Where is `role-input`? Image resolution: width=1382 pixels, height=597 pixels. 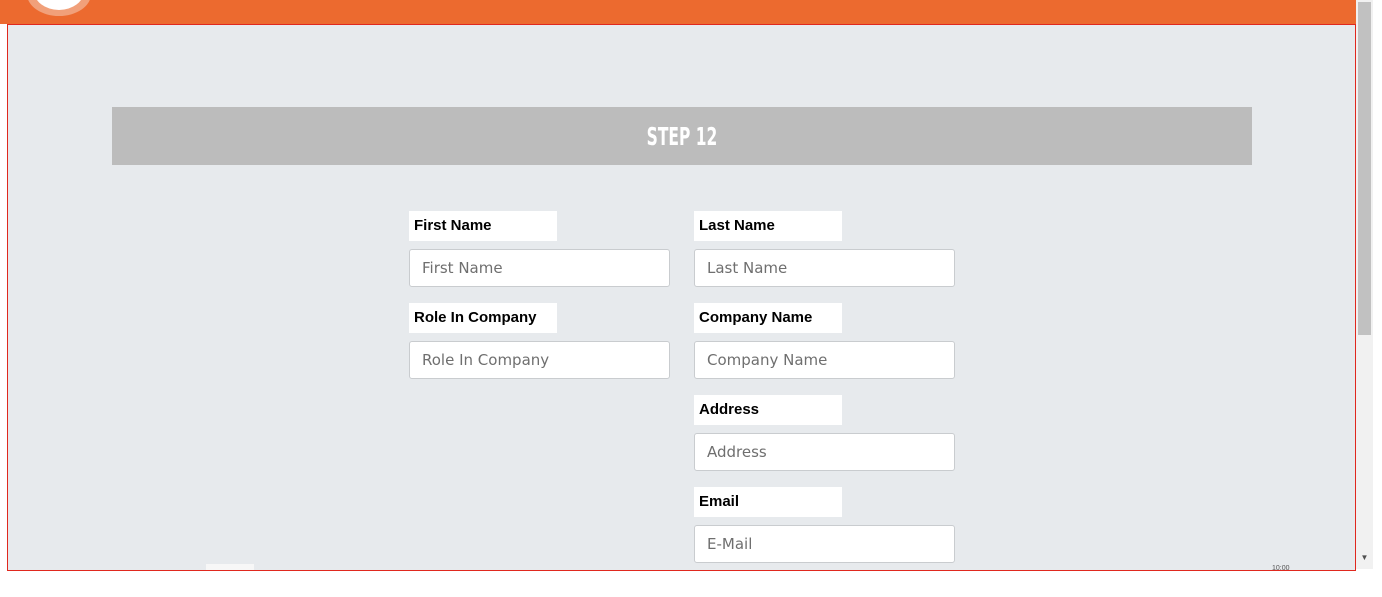
role-input is located at coordinates (539, 360).